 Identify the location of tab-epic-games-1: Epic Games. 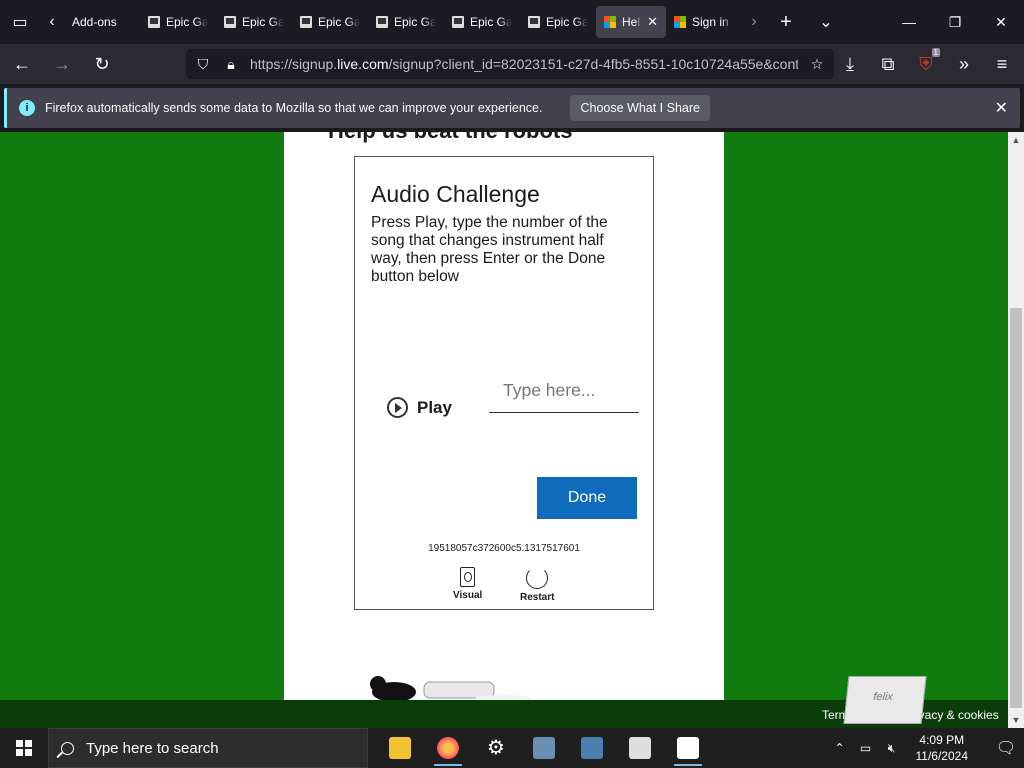
(178, 22).